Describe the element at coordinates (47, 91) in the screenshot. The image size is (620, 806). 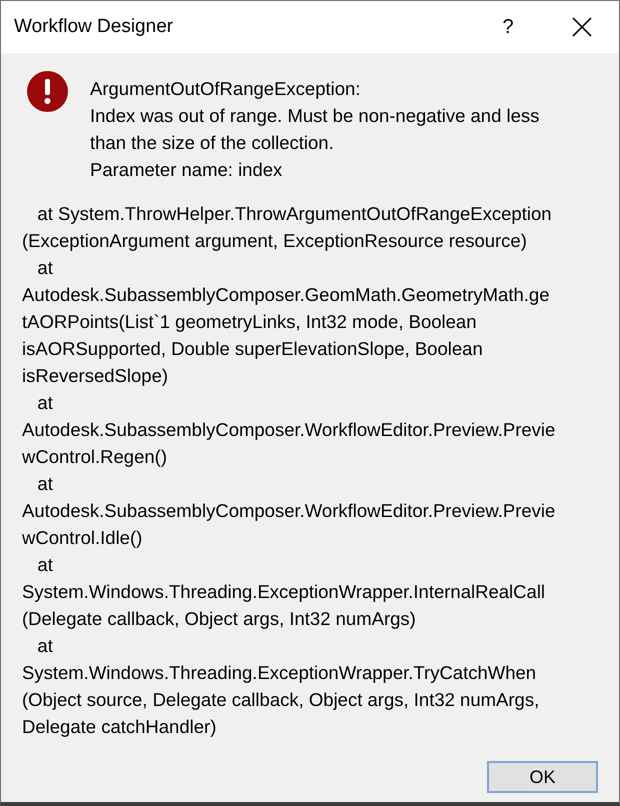
I see `error-icon` at that location.